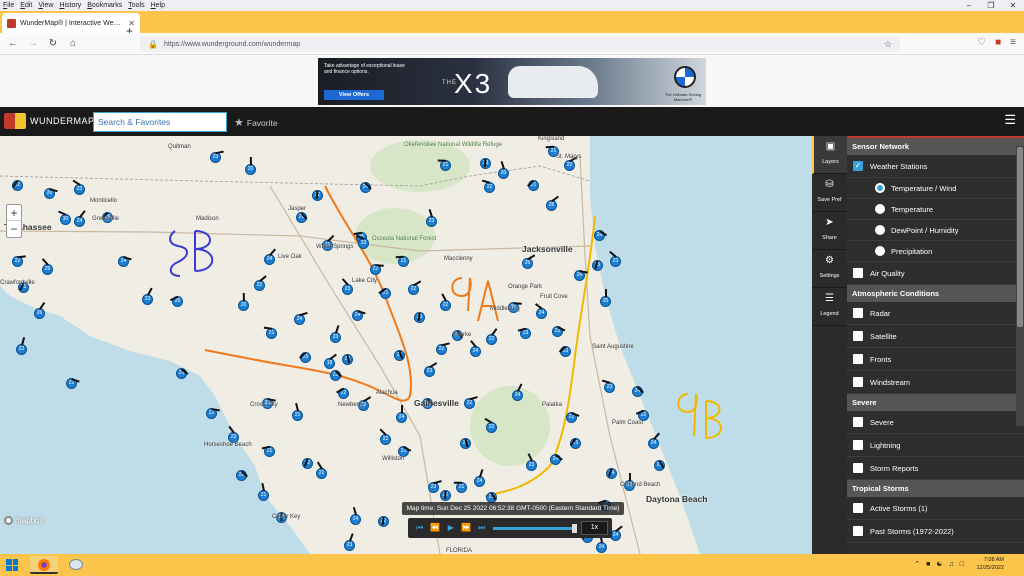 The image size is (1024, 576). What do you see at coordinates (880, 251) in the screenshot?
I see `precipitation-radio` at bounding box center [880, 251].